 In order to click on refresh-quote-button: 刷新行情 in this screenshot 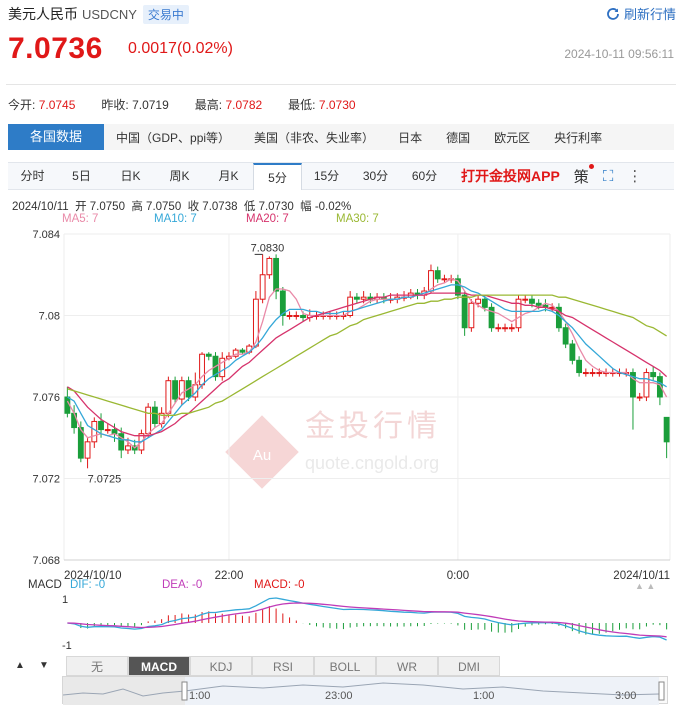, I will do `click(641, 13)`.